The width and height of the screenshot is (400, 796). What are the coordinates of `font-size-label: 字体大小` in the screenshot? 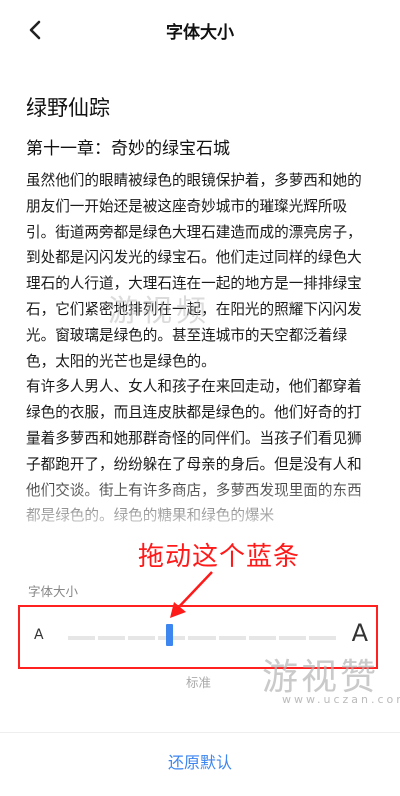 It's located at (53, 591).